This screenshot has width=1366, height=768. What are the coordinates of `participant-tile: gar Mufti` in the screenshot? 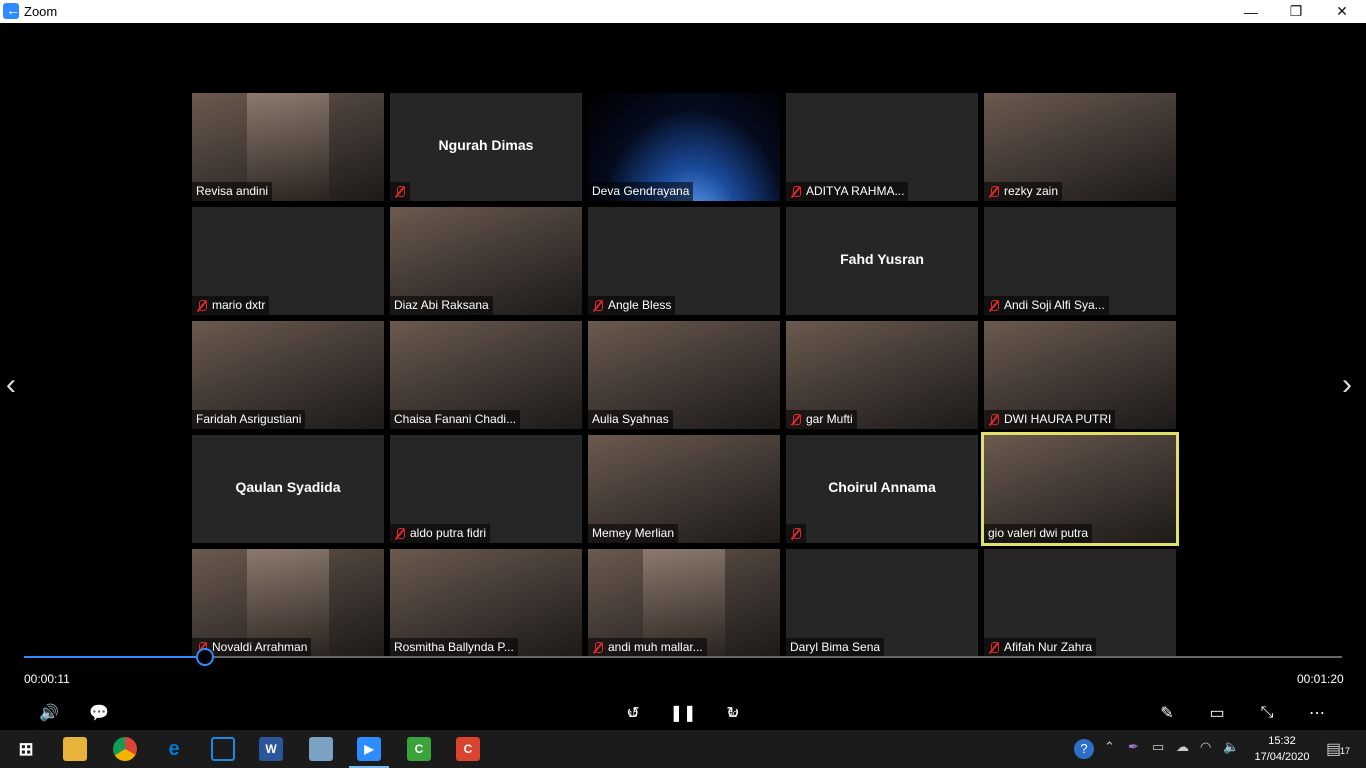 It's located at (882, 375).